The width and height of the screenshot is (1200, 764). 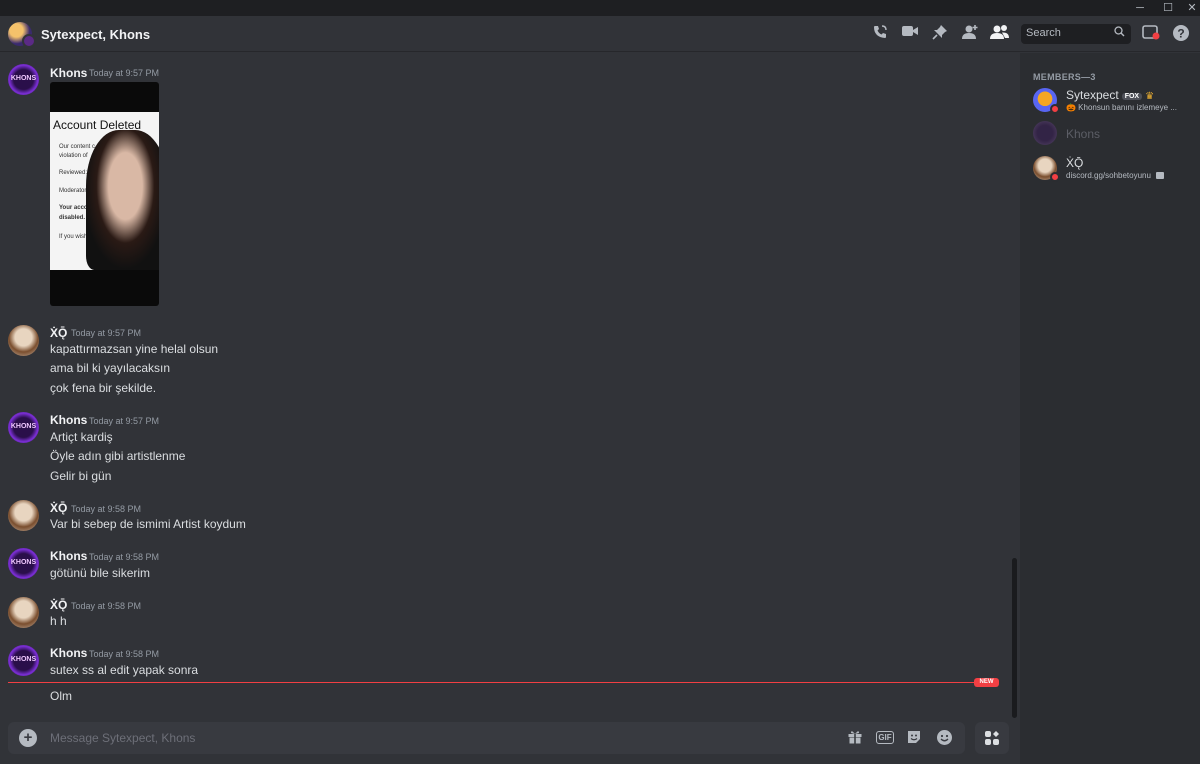 What do you see at coordinates (992, 738) in the screenshot?
I see `apps-icon` at bounding box center [992, 738].